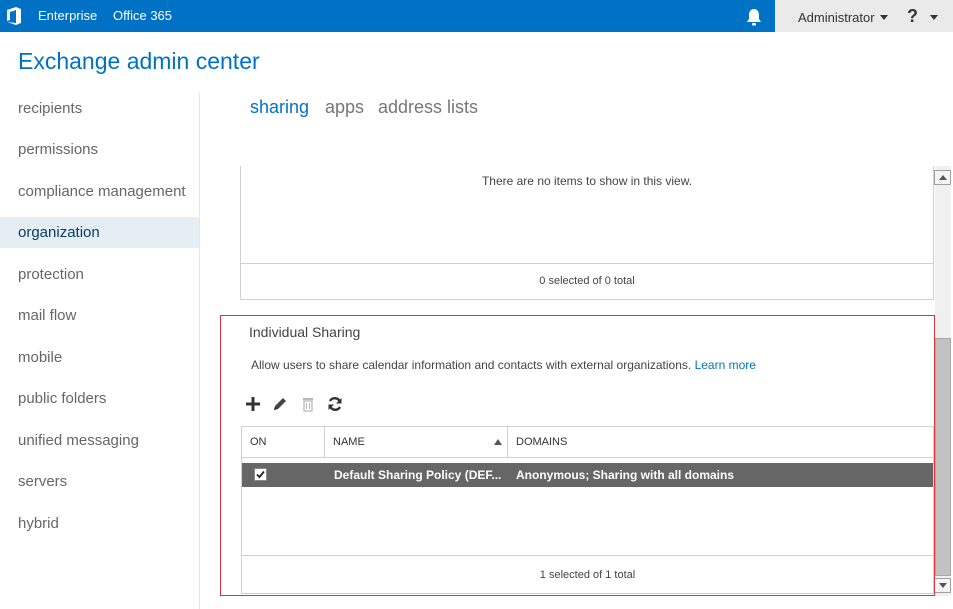 The width and height of the screenshot is (953, 609). I want to click on check-icon, so click(260, 474).